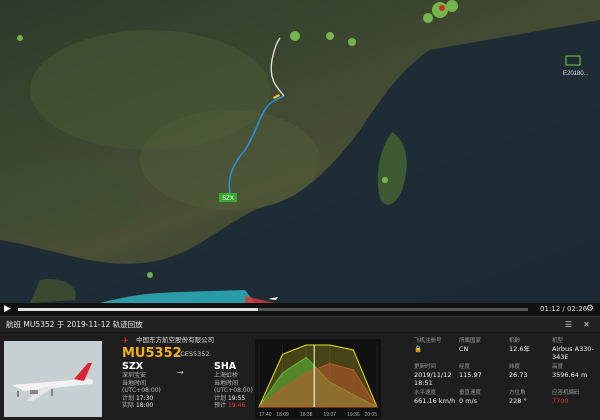 Image resolution: width=600 pixels, height=420 pixels. Describe the element at coordinates (531, 345) in the screenshot. I see `detail-cell: 机龄 12.6年` at that location.